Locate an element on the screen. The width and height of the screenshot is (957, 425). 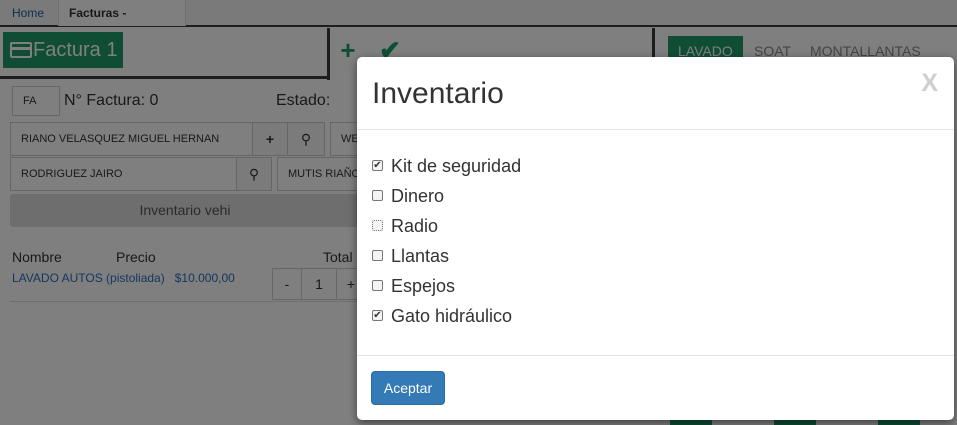
checkbox-label: Kit de seguridad is located at coordinates (456, 166).